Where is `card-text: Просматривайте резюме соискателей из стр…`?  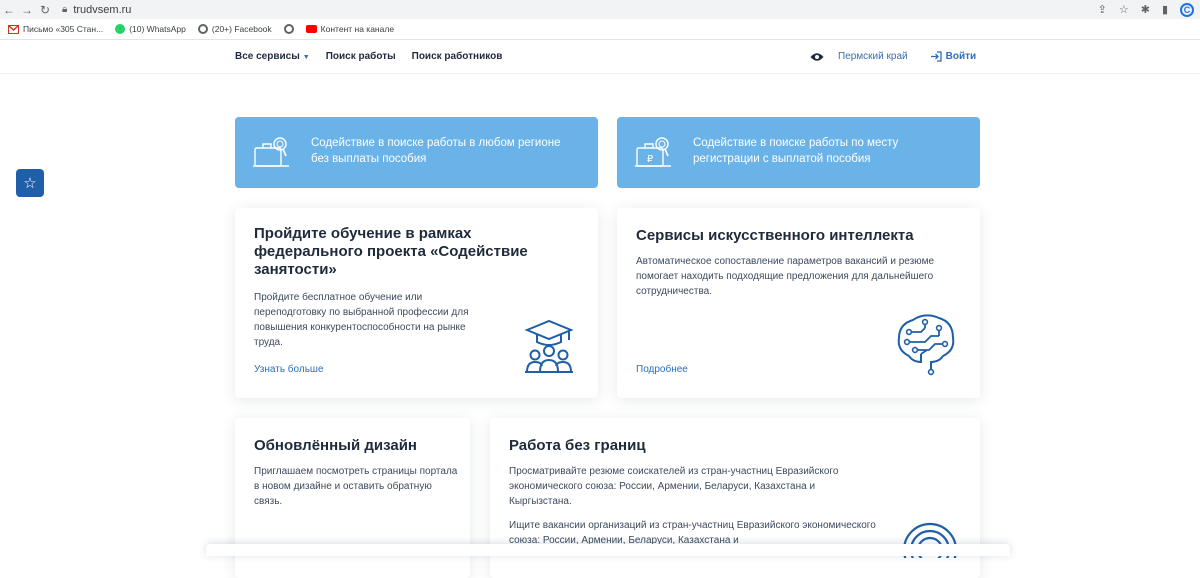 card-text: Просматривайте резюме соискателей из стр… is located at coordinates (674, 486).